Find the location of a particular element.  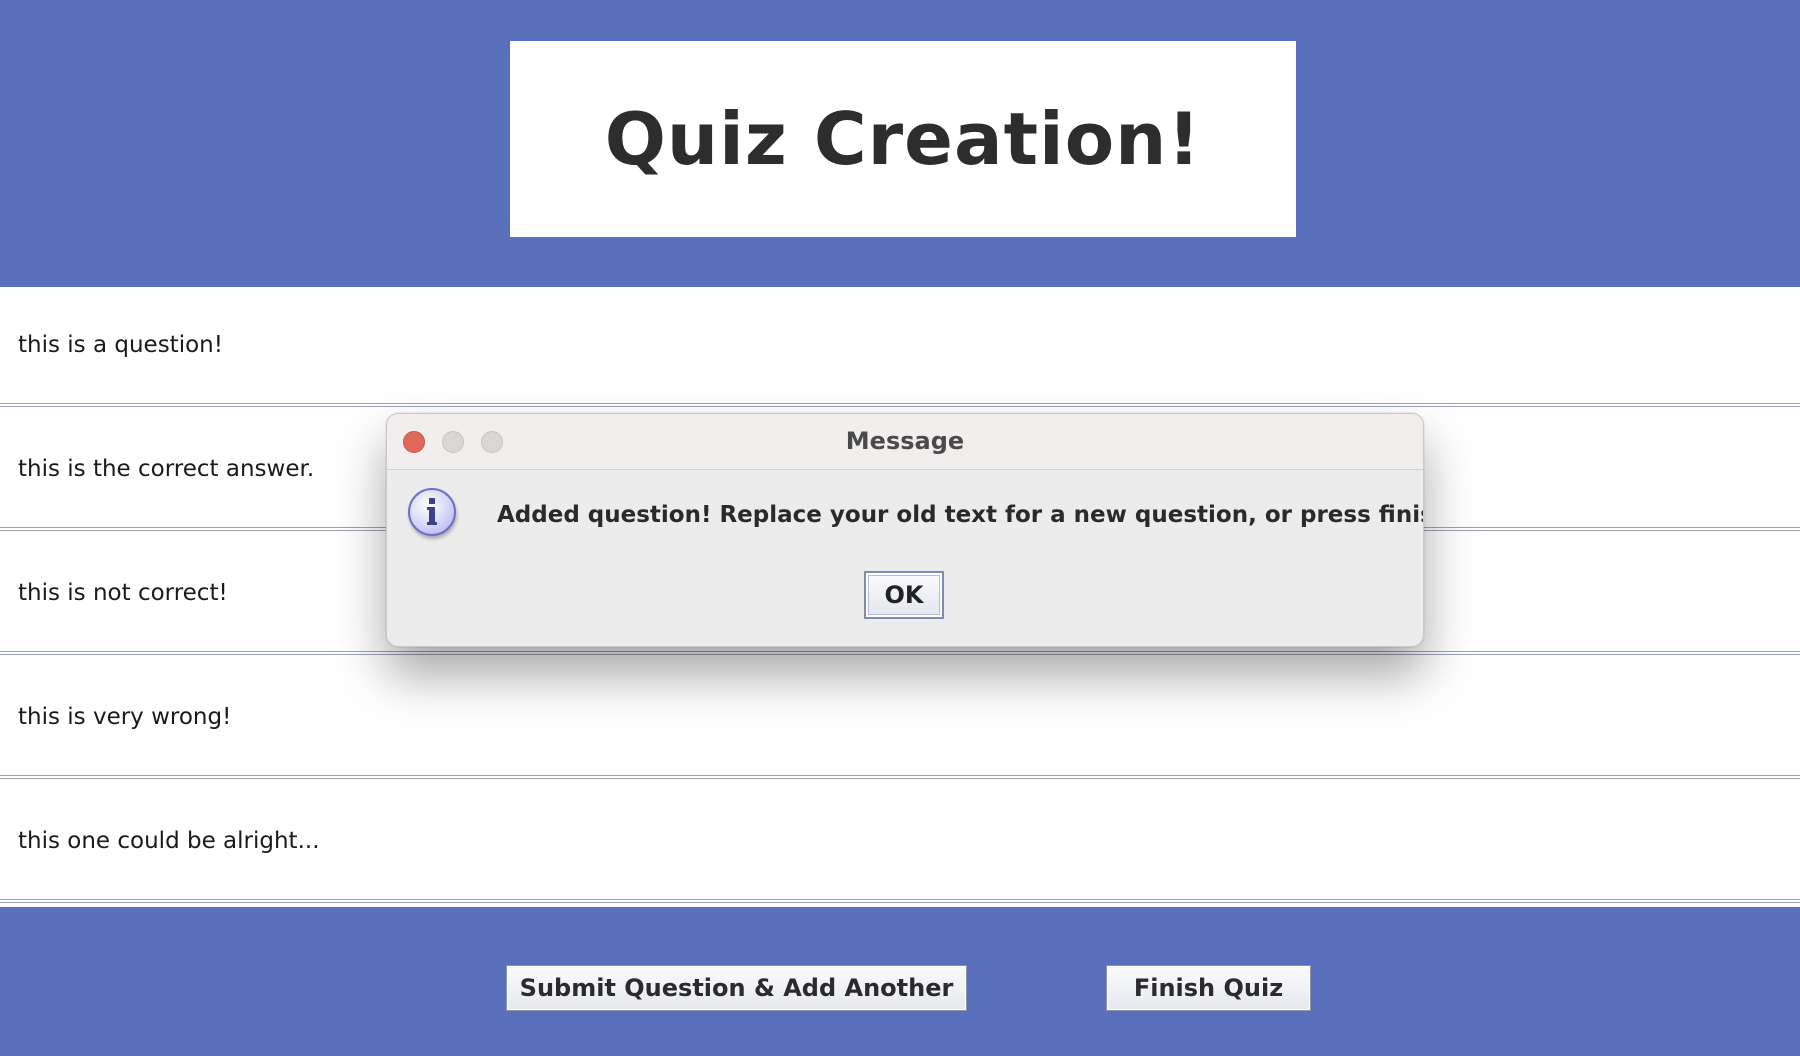

info-icon is located at coordinates (432, 512).